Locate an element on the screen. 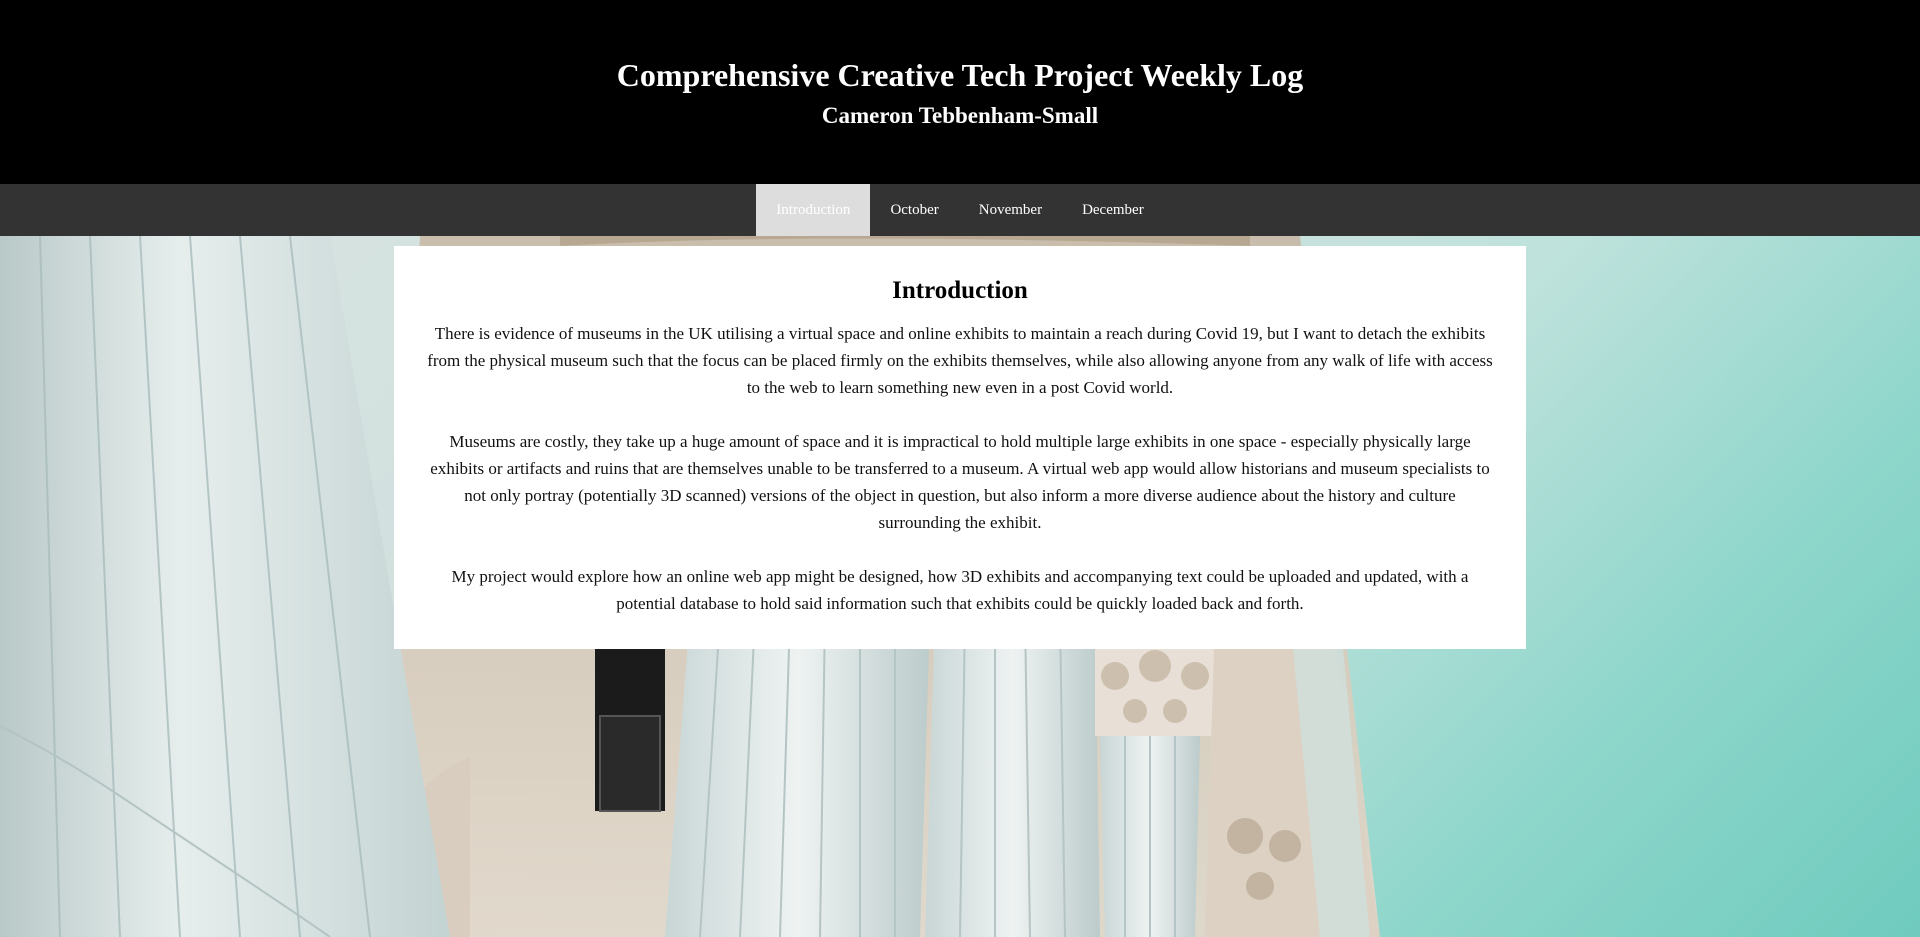 This screenshot has width=1920, height=937. nav-item-introduction: Introduction is located at coordinates (813, 210).